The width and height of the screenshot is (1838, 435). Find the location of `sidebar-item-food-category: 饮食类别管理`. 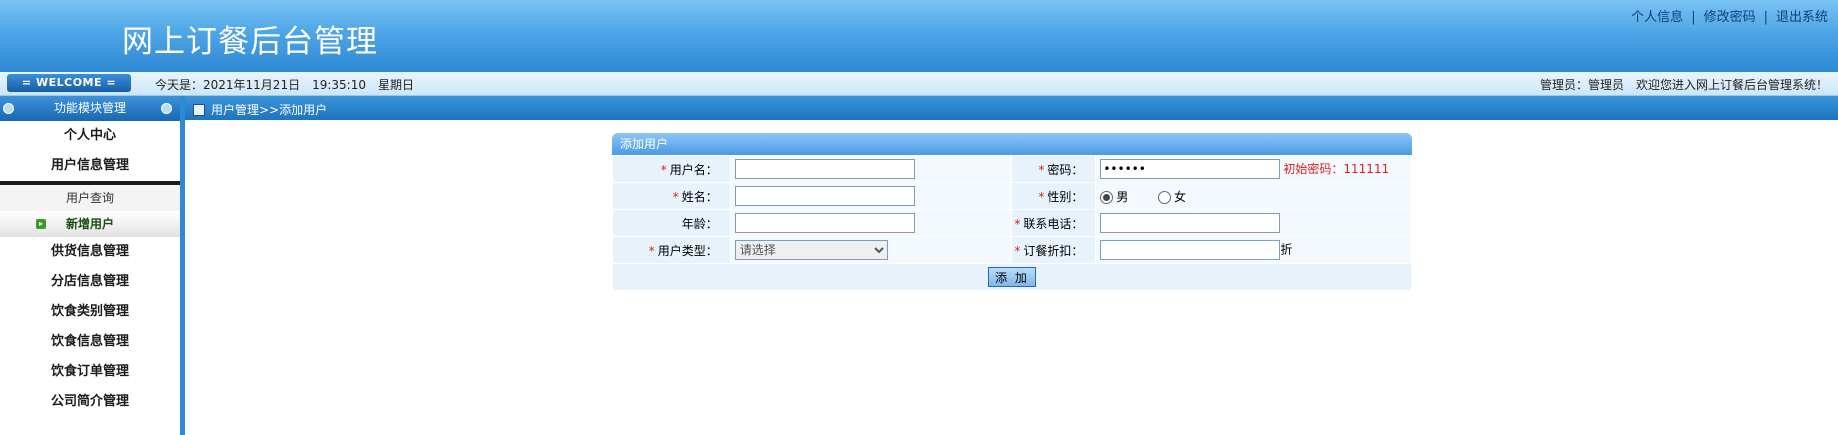

sidebar-item-food-category: 饮食类别管理 is located at coordinates (90, 312).